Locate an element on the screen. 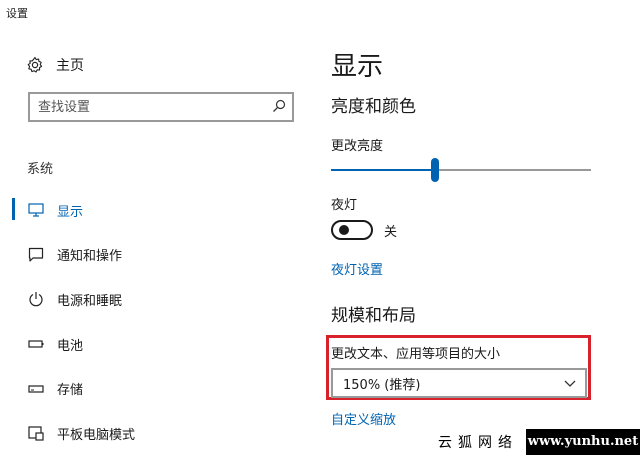  scale-value: 150% (推荐) is located at coordinates (382, 385).